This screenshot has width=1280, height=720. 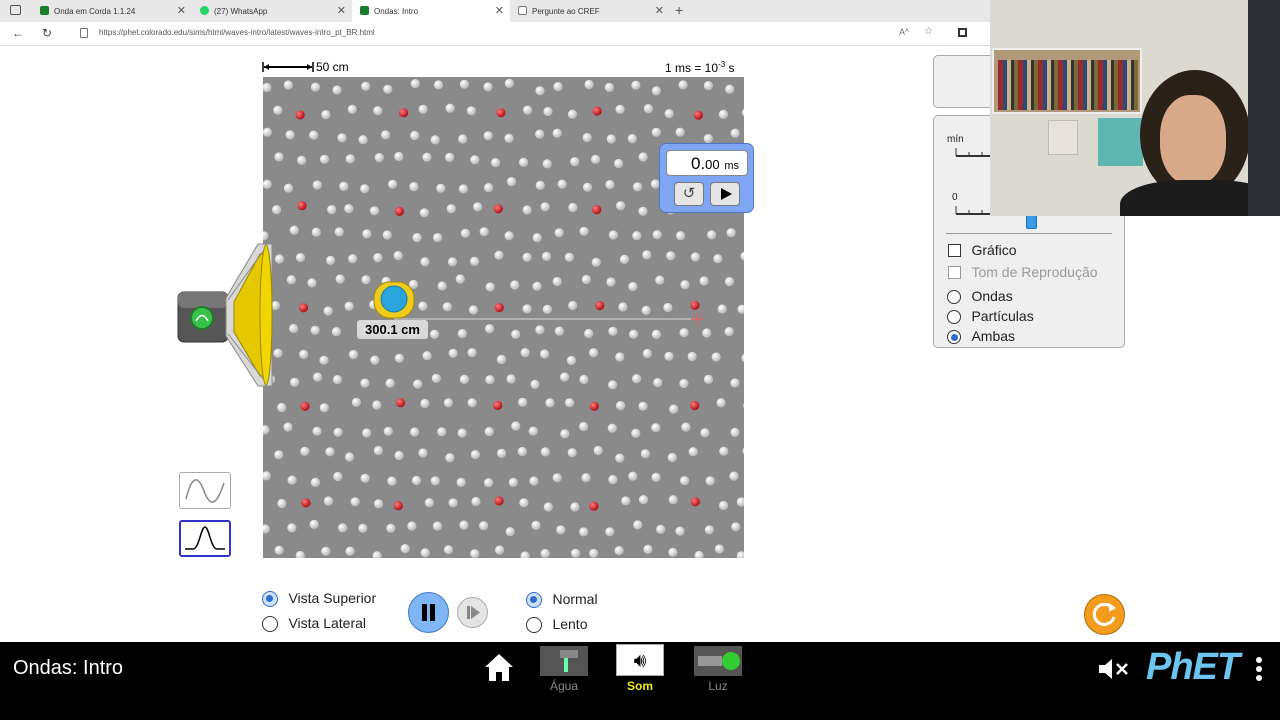 I want to click on graph-checkbox, so click(x=954, y=251).